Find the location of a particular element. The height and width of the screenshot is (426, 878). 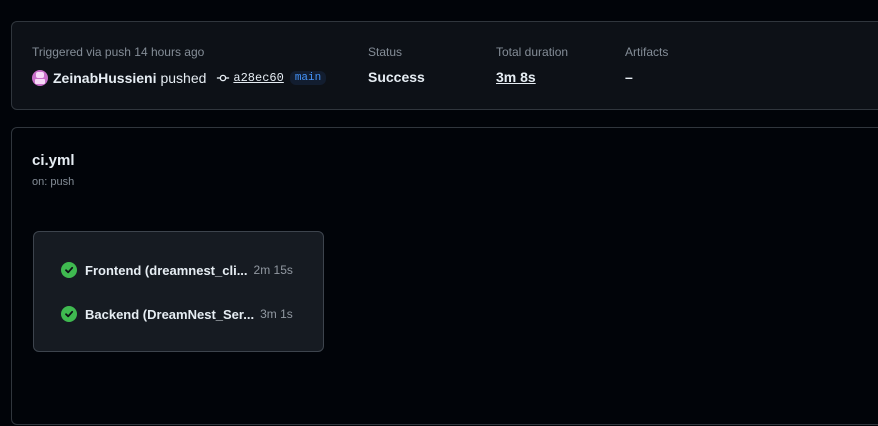

git-commit-icon is located at coordinates (223, 78).